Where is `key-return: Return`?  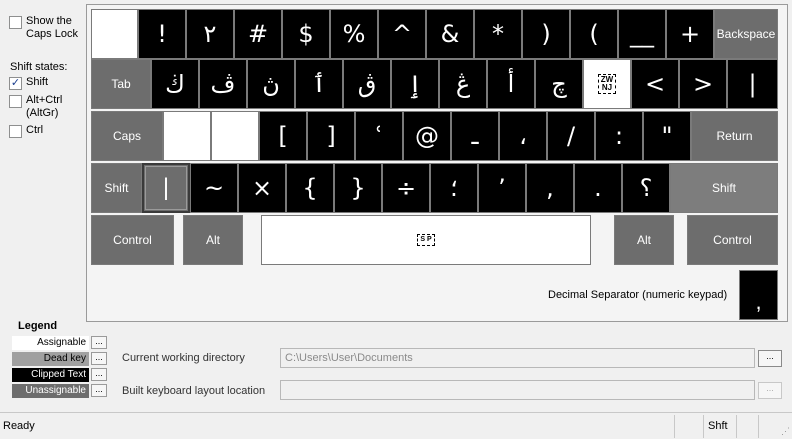 key-return: Return is located at coordinates (734, 136).